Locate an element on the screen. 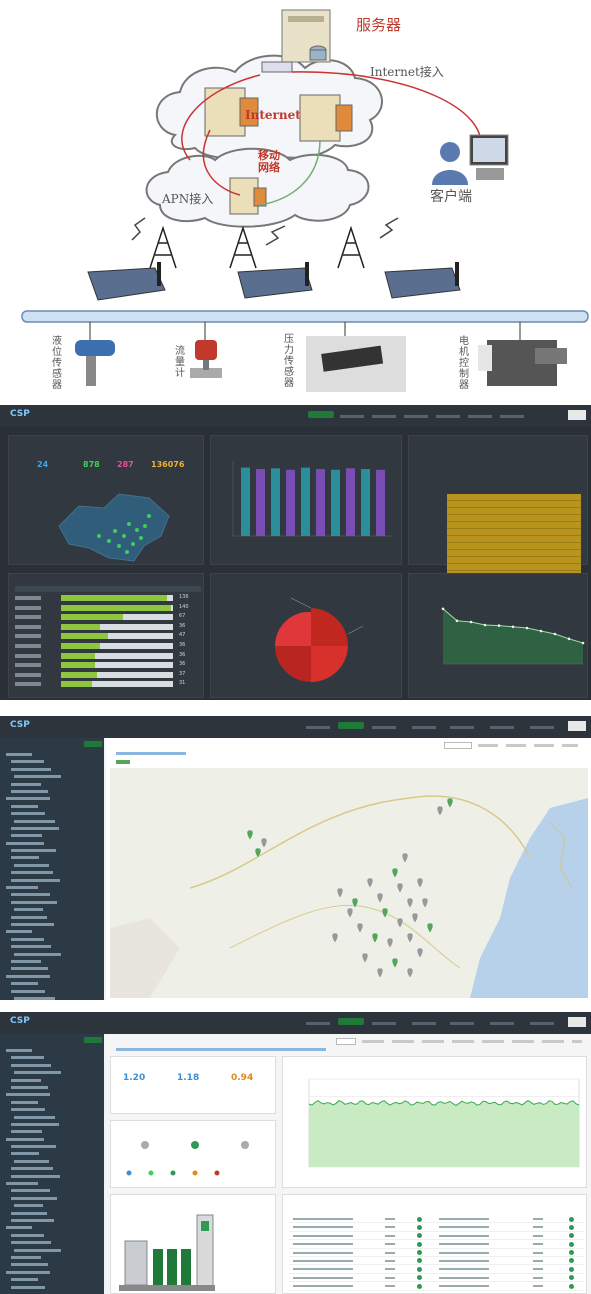  map-canvas is located at coordinates (349, 883).